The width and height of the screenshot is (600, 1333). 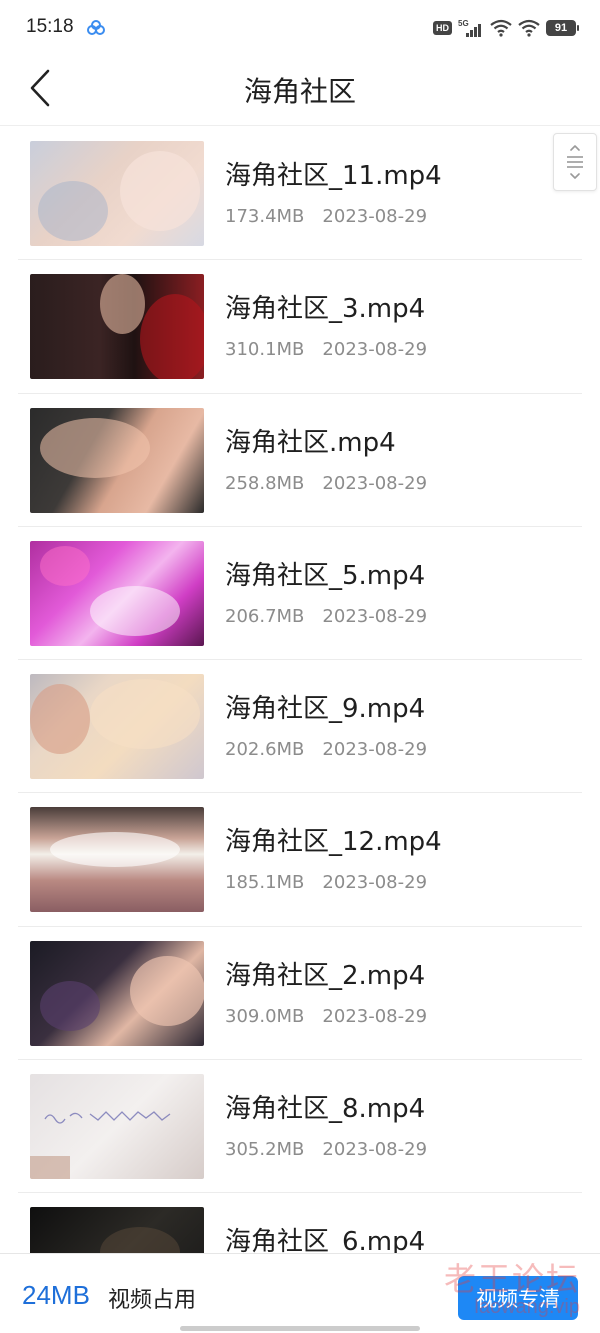 I want to click on video-list-item: 海角社区_12.mp4 185.1MB 2023-08-29, so click(x=300, y=860).